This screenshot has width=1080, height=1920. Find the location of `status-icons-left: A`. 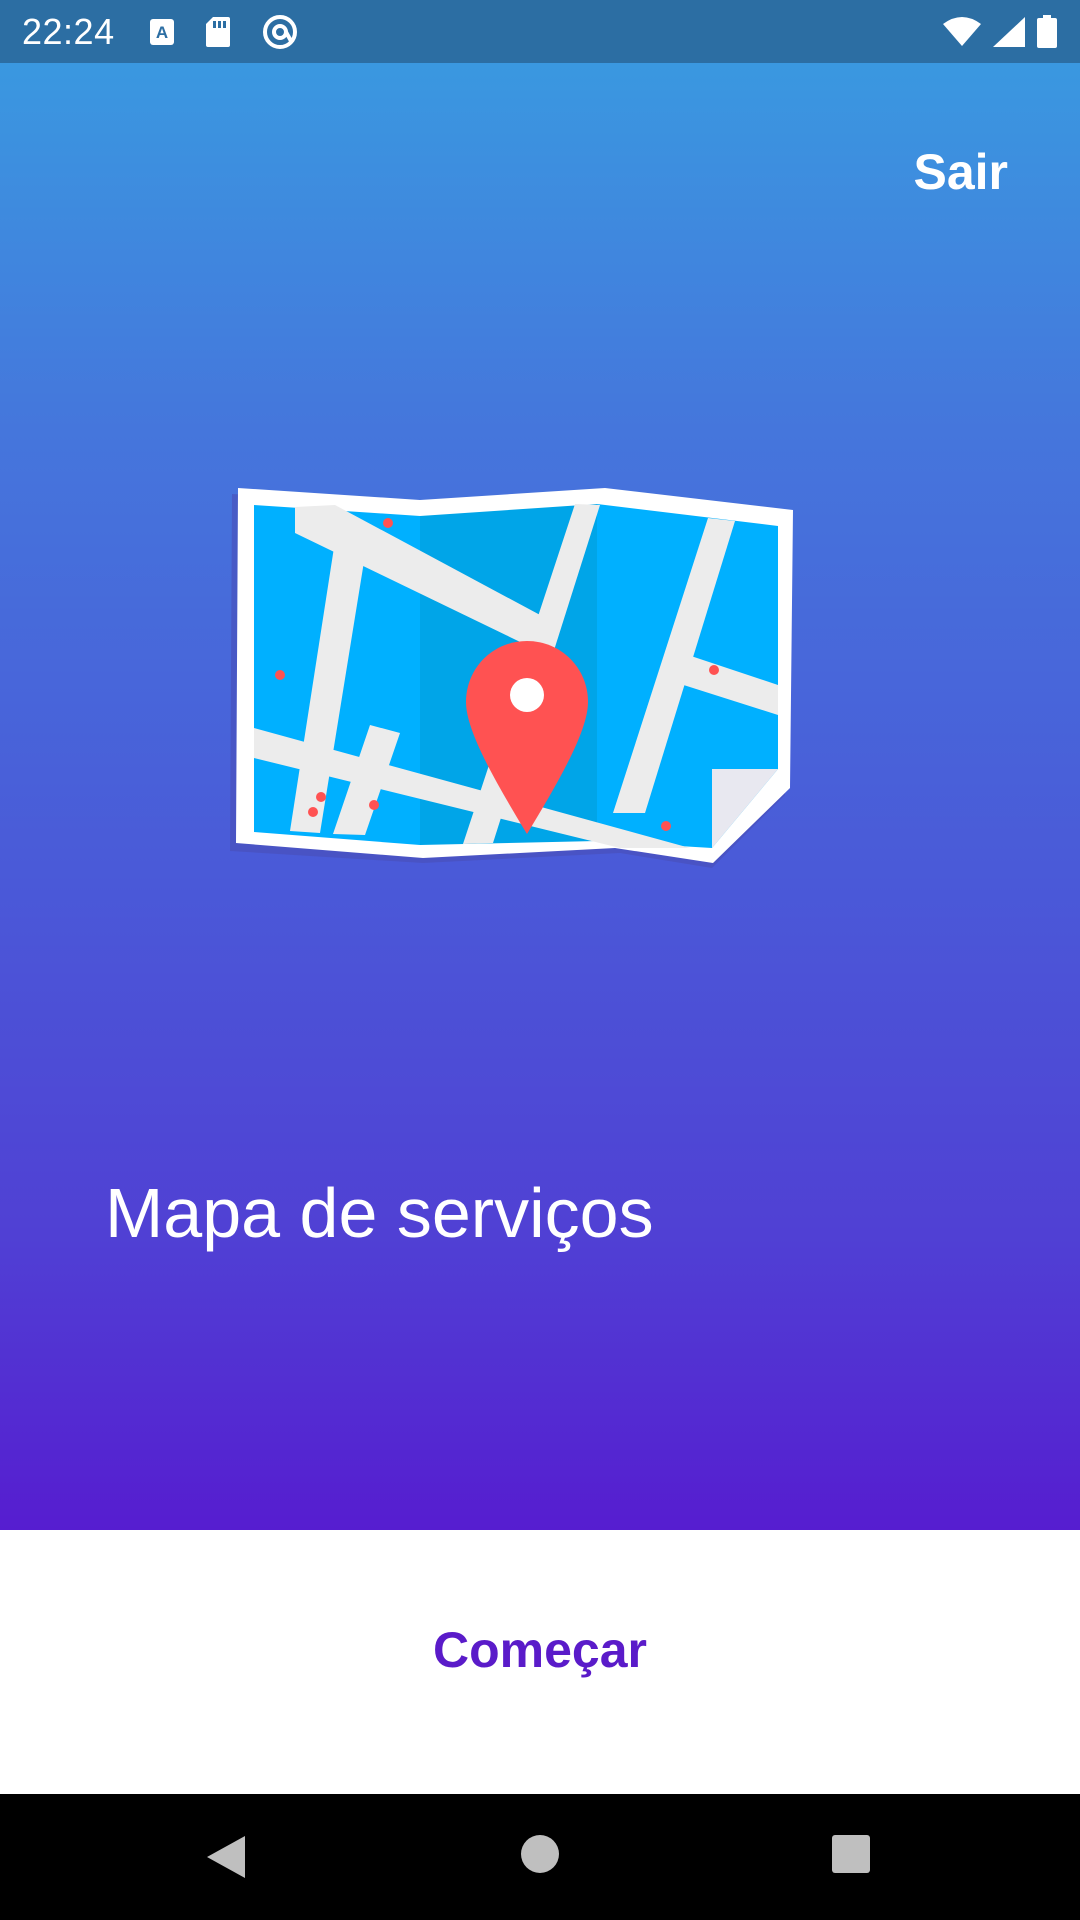

status-icons-left: A is located at coordinates (224, 32).